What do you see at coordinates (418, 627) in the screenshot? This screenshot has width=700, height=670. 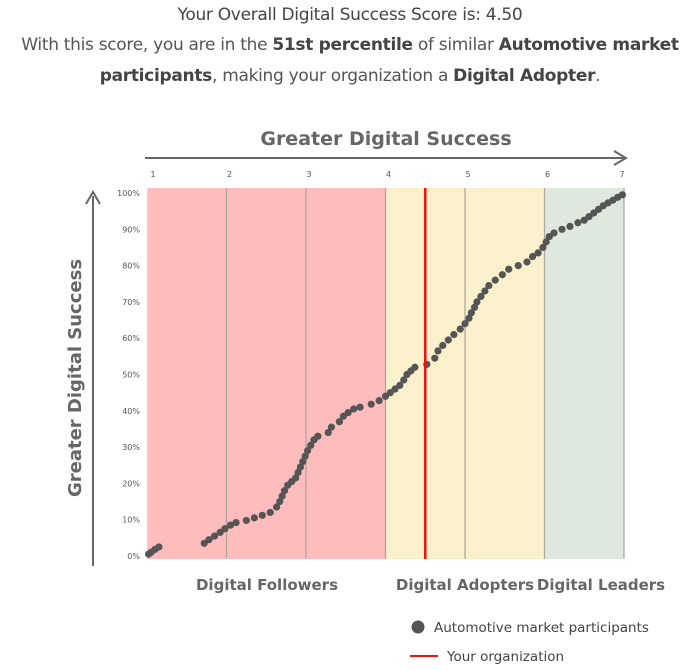 I see `legend-marker-participants` at bounding box center [418, 627].